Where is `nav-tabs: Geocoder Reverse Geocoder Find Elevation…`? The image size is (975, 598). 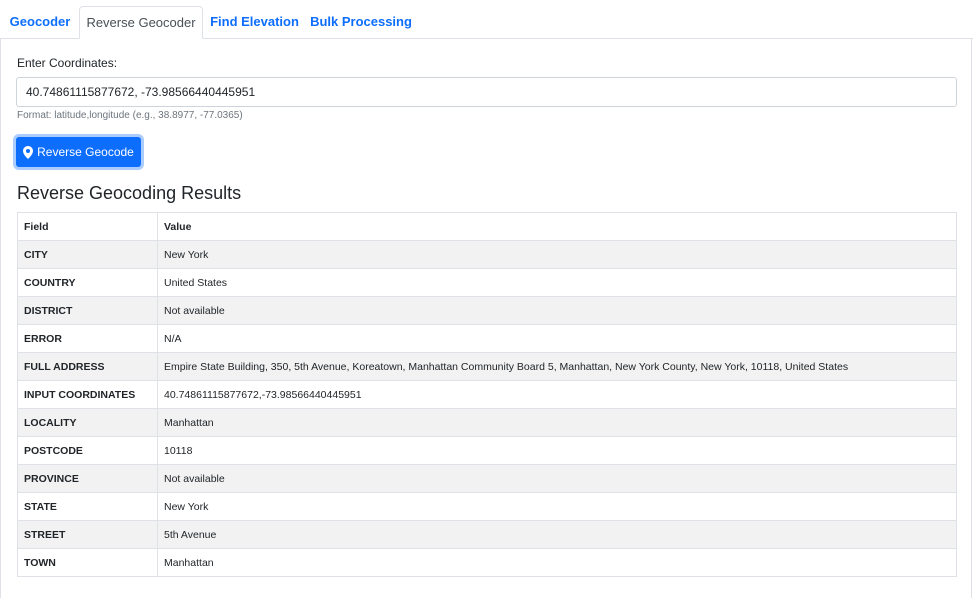 nav-tabs: Geocoder Reverse Geocoder Find Elevation… is located at coordinates (486, 22).